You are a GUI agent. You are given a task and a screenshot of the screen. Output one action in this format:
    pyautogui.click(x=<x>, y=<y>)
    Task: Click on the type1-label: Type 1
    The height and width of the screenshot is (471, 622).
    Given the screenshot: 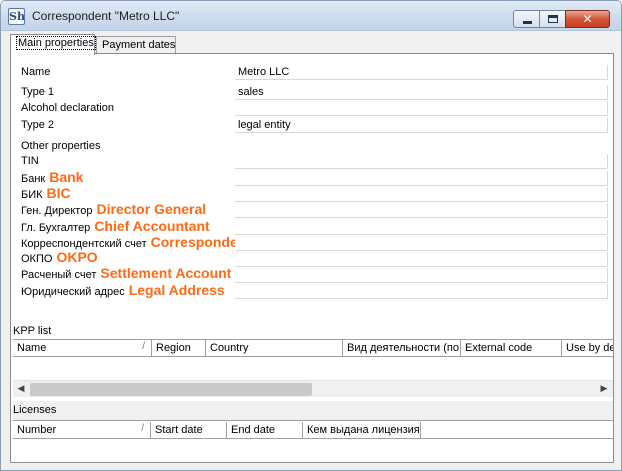 What is the action you would take?
    pyautogui.click(x=38, y=92)
    